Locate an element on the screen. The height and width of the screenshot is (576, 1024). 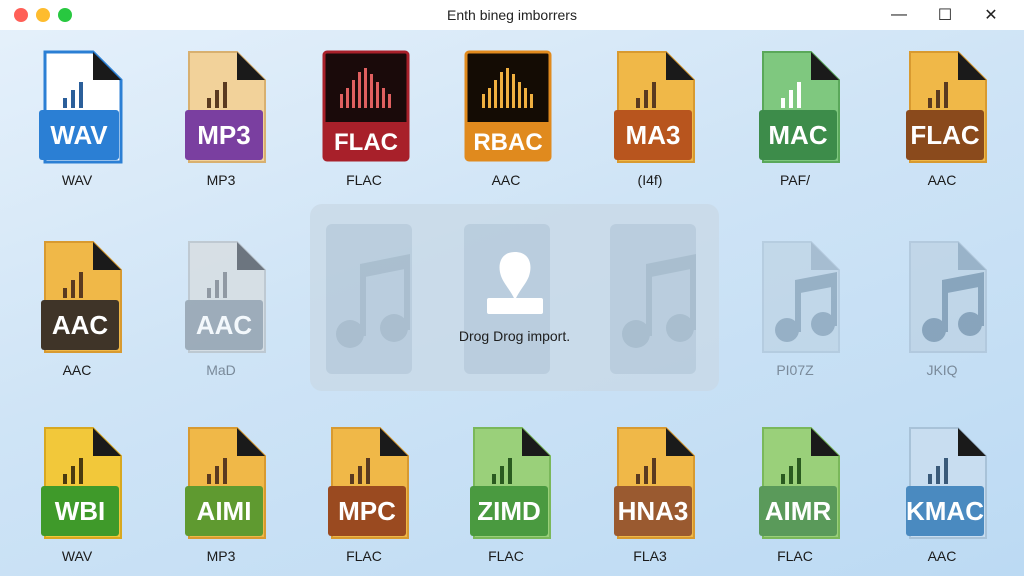
traffic-lights is located at coordinates (43, 15).